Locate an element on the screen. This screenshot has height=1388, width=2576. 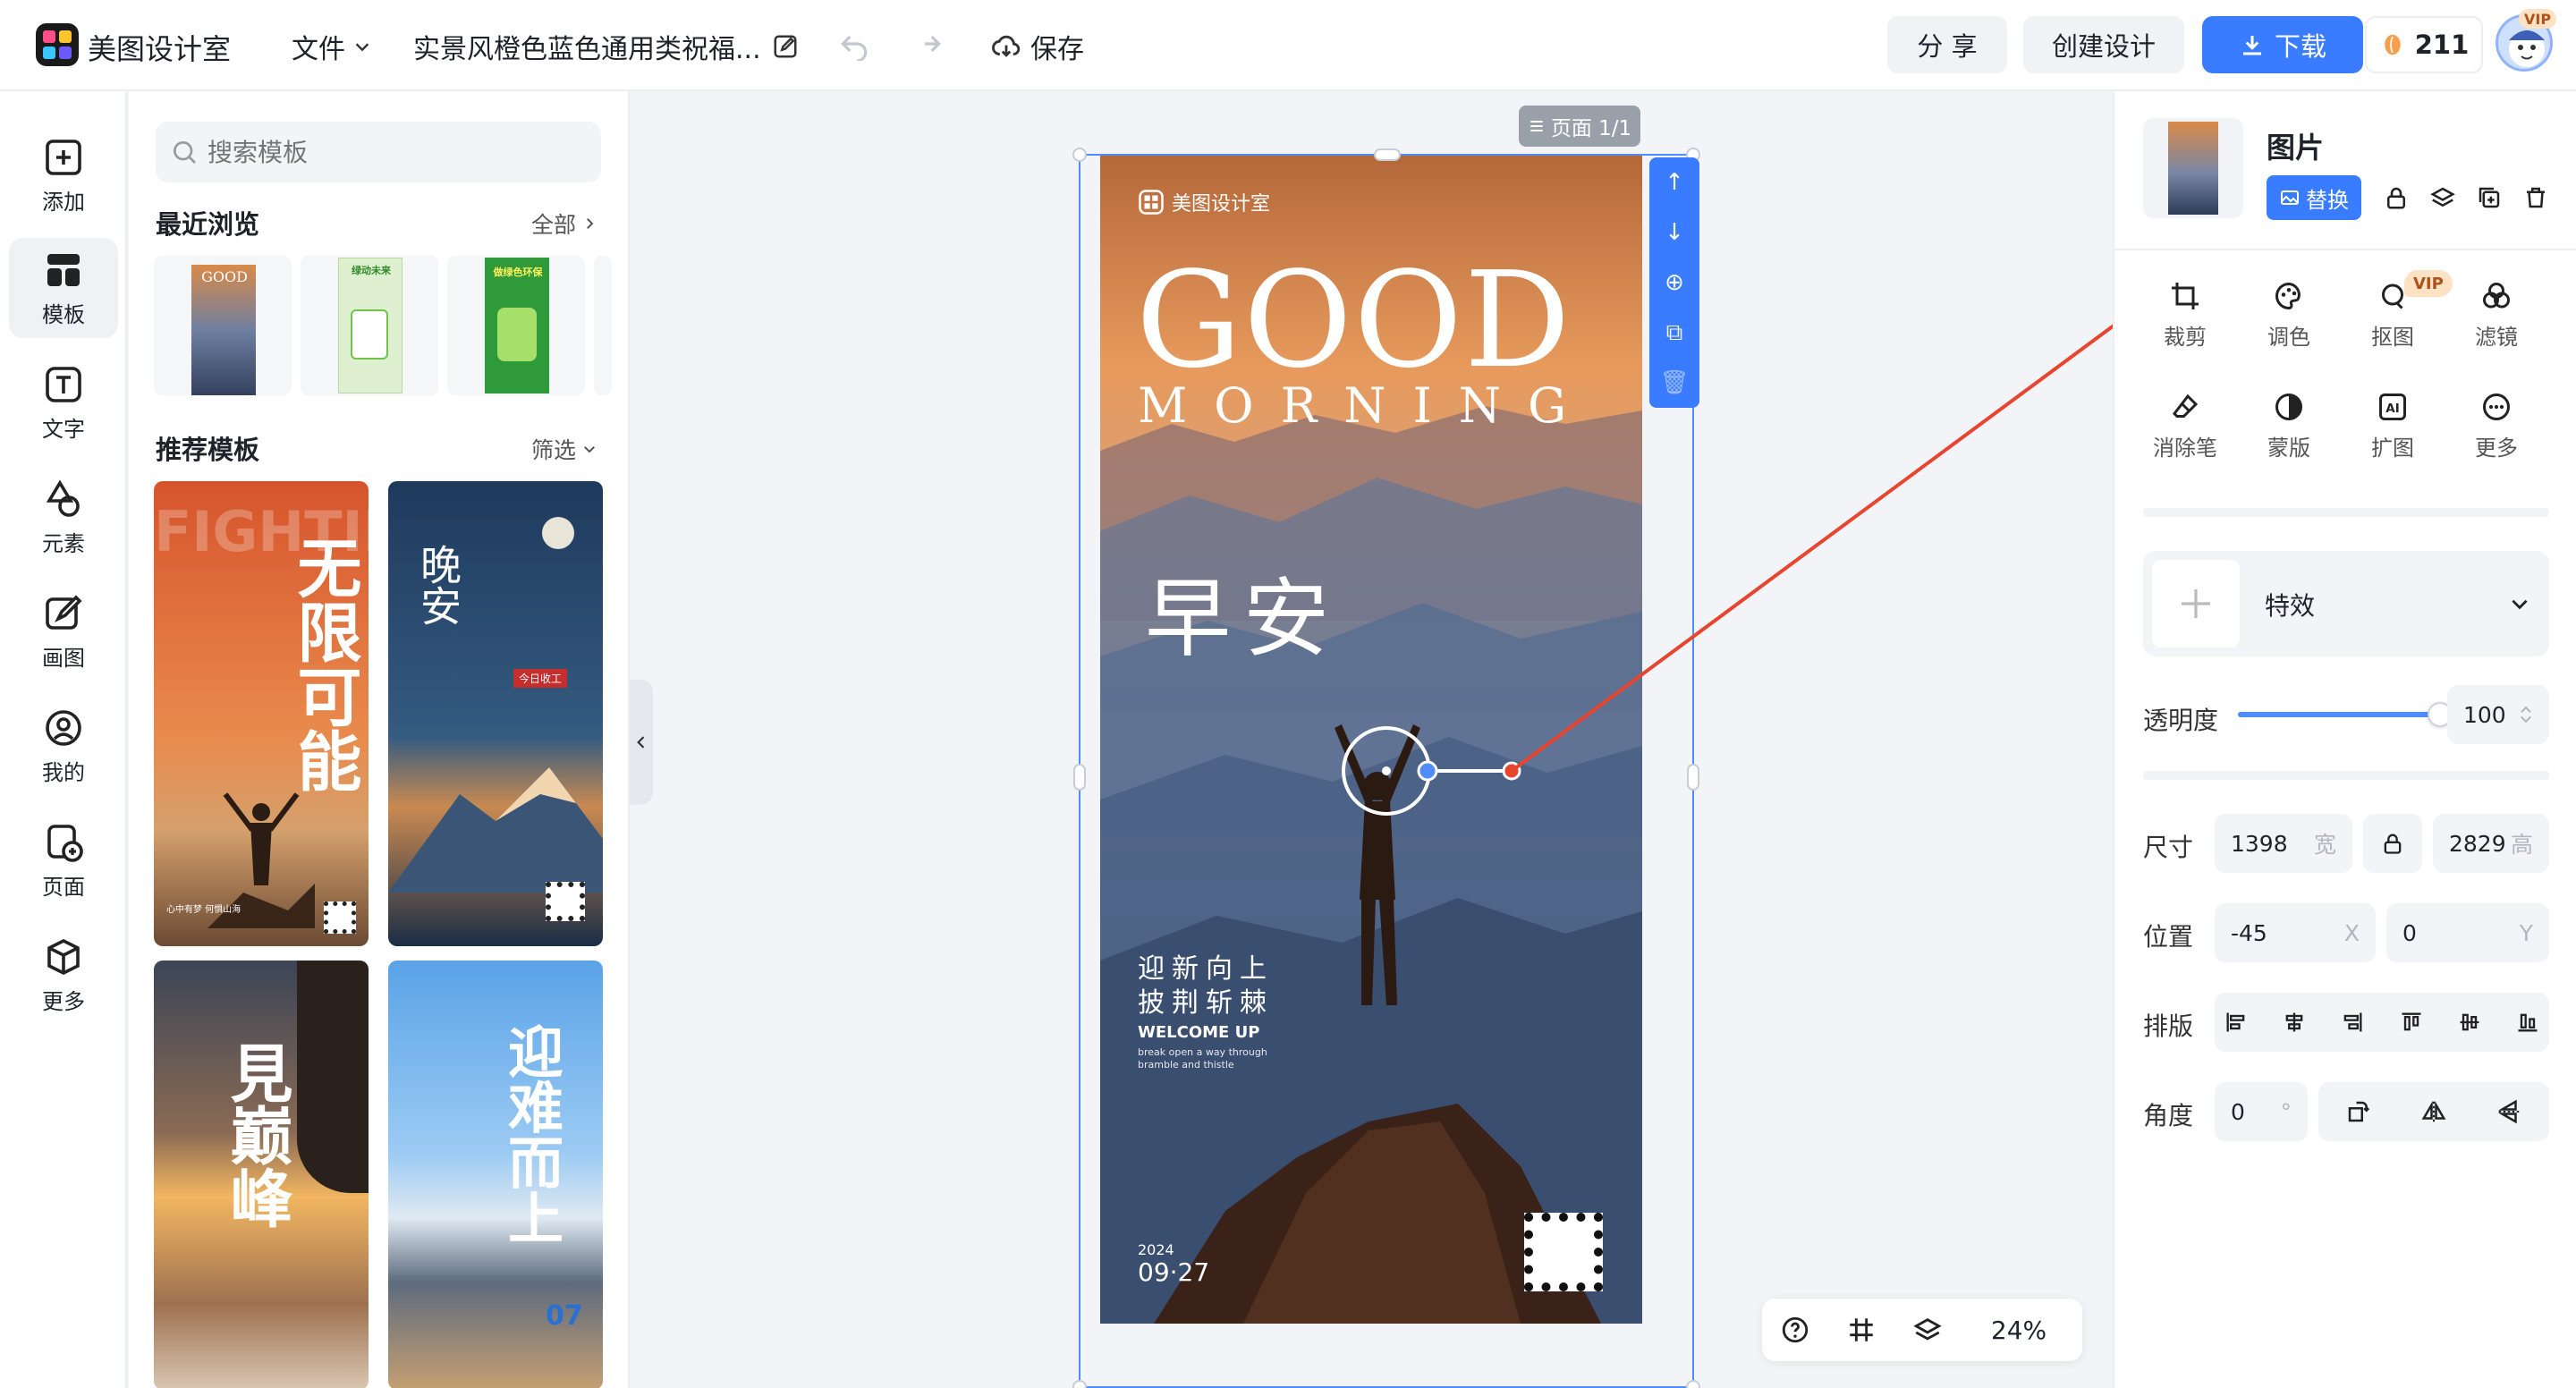
angle-value: 0 is located at coordinates (2238, 1111).